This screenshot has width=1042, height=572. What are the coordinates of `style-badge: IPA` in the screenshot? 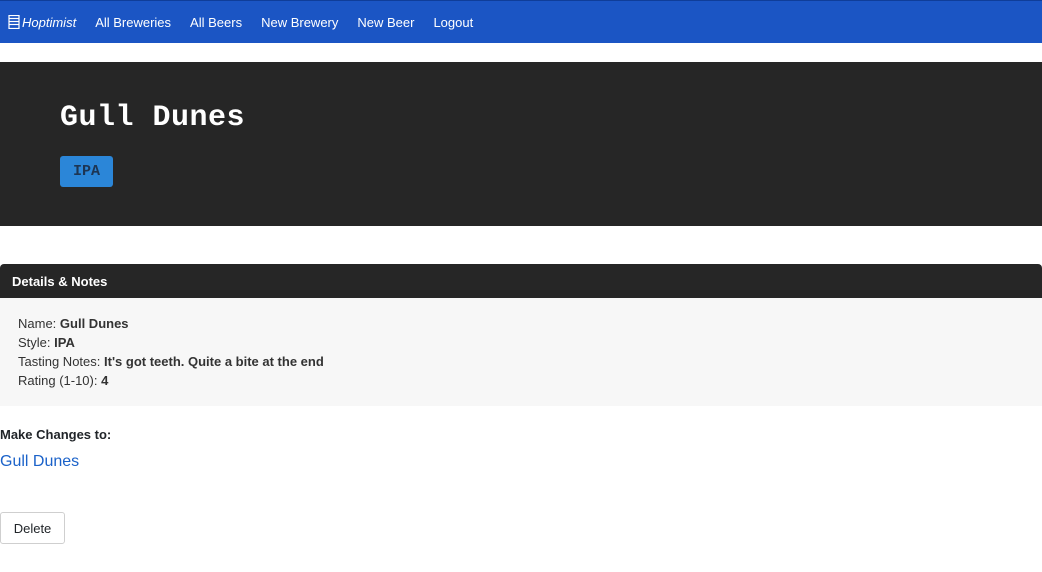 It's located at (86, 171).